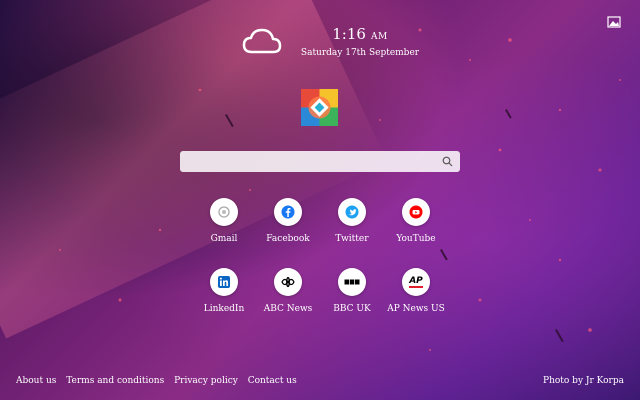  Describe the element at coordinates (352, 239) in the screenshot. I see `shortcut-label: Twitter` at that location.